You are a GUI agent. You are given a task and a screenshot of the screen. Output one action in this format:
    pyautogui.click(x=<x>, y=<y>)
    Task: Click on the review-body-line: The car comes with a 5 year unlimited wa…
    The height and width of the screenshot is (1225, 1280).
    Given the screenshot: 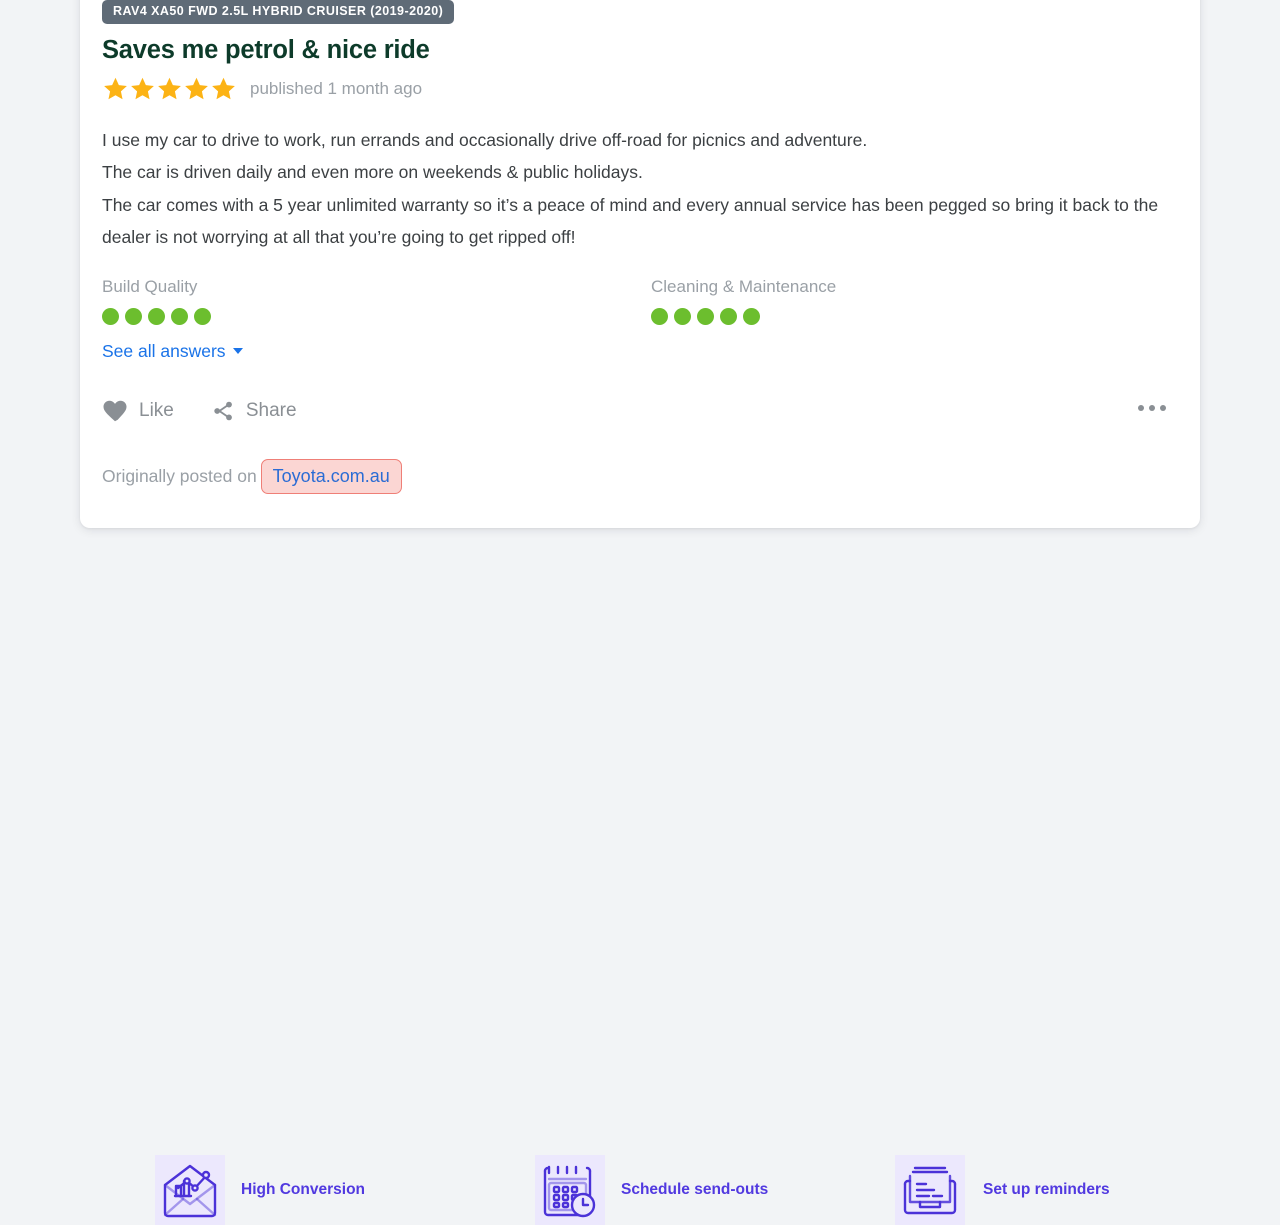 What is the action you would take?
    pyautogui.click(x=630, y=221)
    